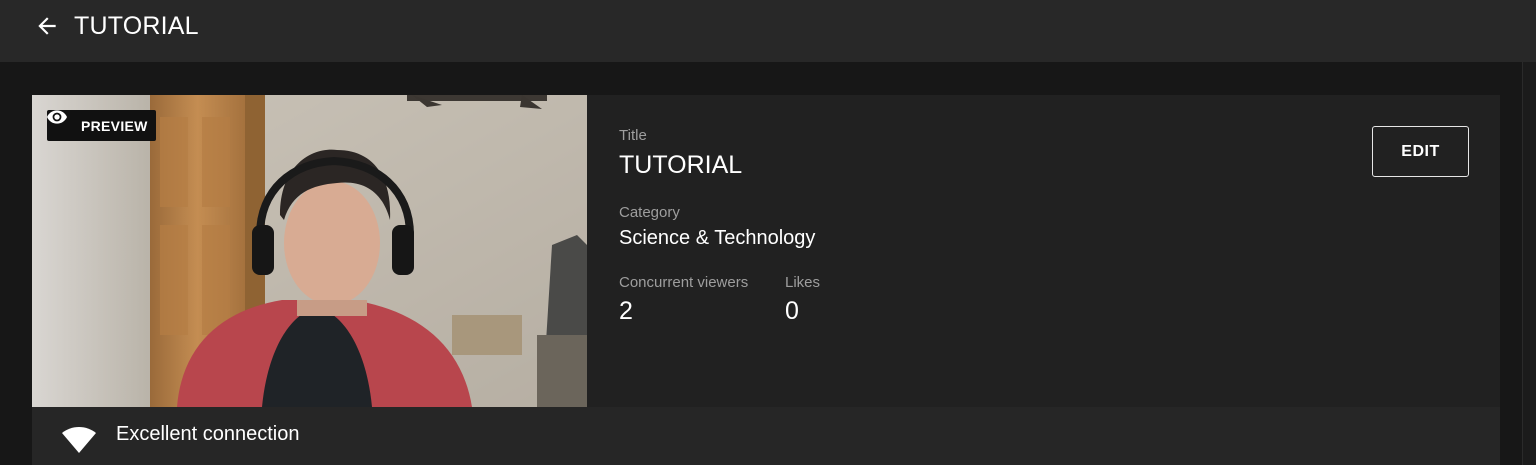  I want to click on preview-badge: PREVIEW, so click(101, 125).